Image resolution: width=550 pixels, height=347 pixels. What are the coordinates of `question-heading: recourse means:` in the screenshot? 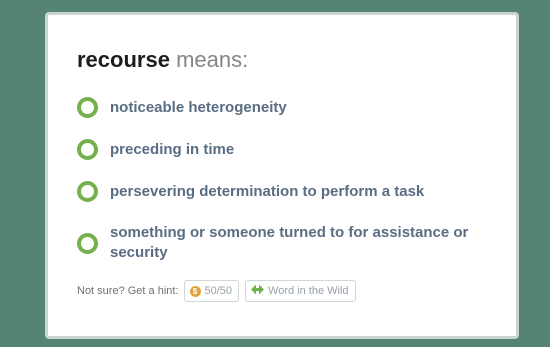 It's located at (162, 60).